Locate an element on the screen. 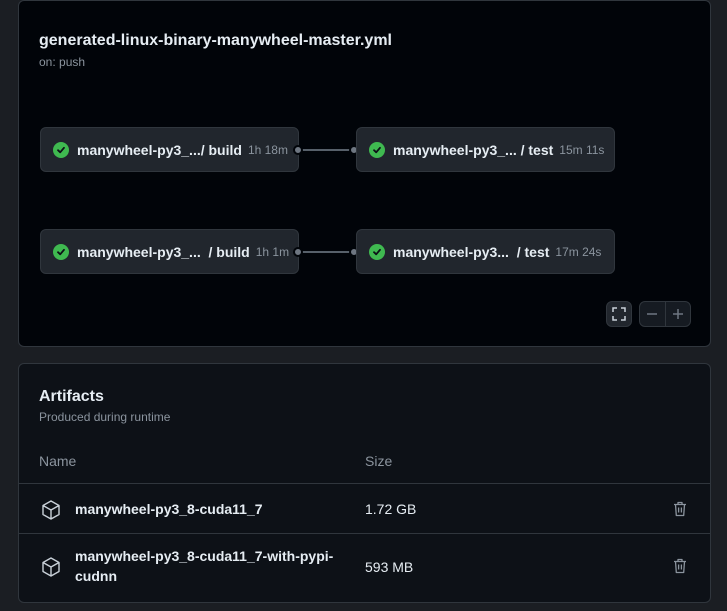 The height and width of the screenshot is (611, 727). zoom-in-button is located at coordinates (677, 314).